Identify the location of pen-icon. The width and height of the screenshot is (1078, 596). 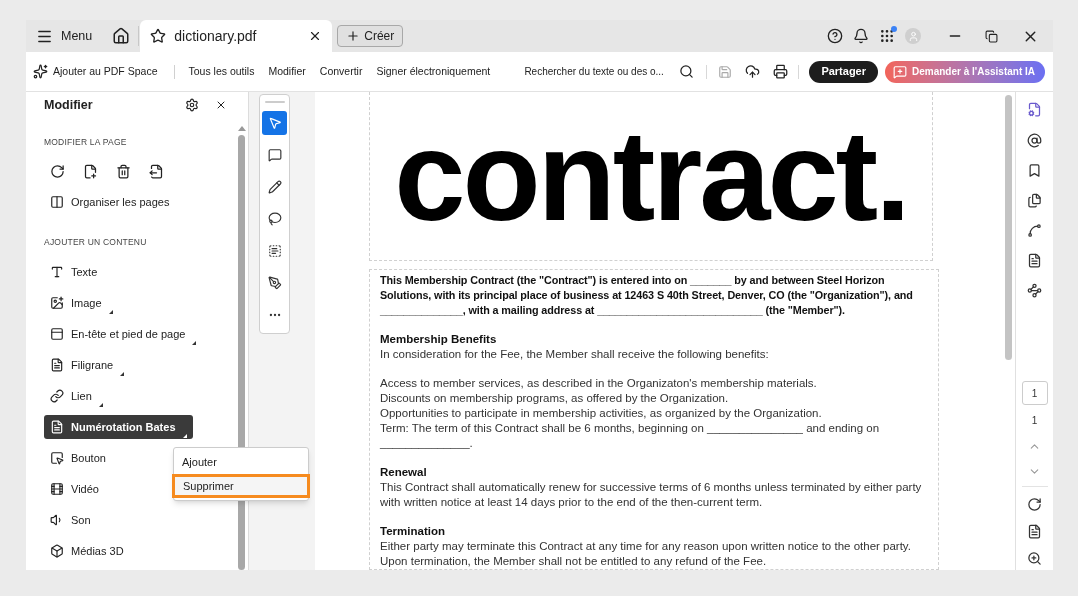
(274, 283).